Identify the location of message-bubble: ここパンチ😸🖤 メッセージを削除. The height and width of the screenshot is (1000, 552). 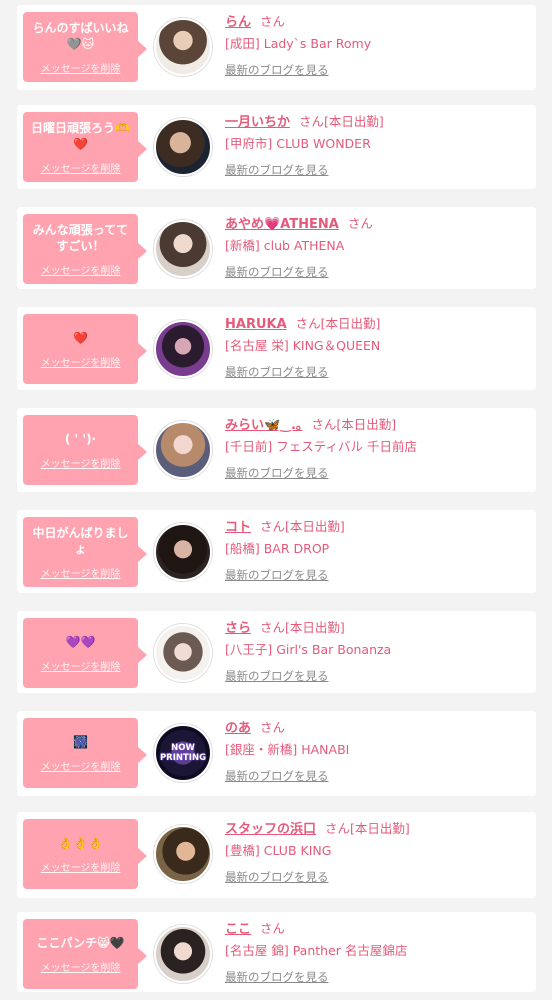
(85, 954).